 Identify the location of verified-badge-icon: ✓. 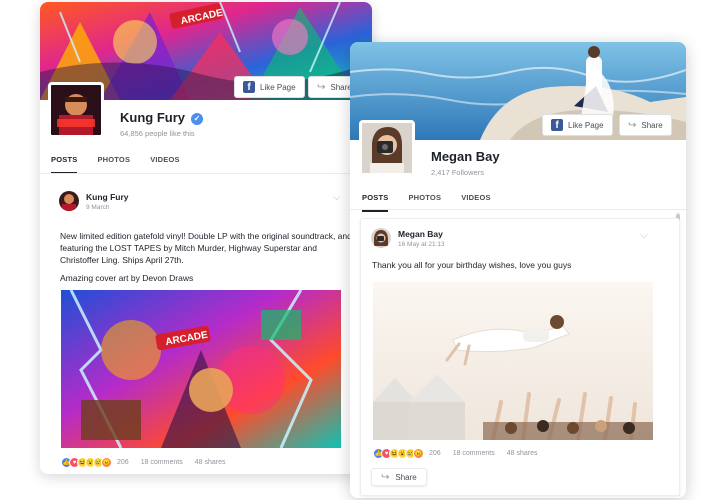
(197, 118).